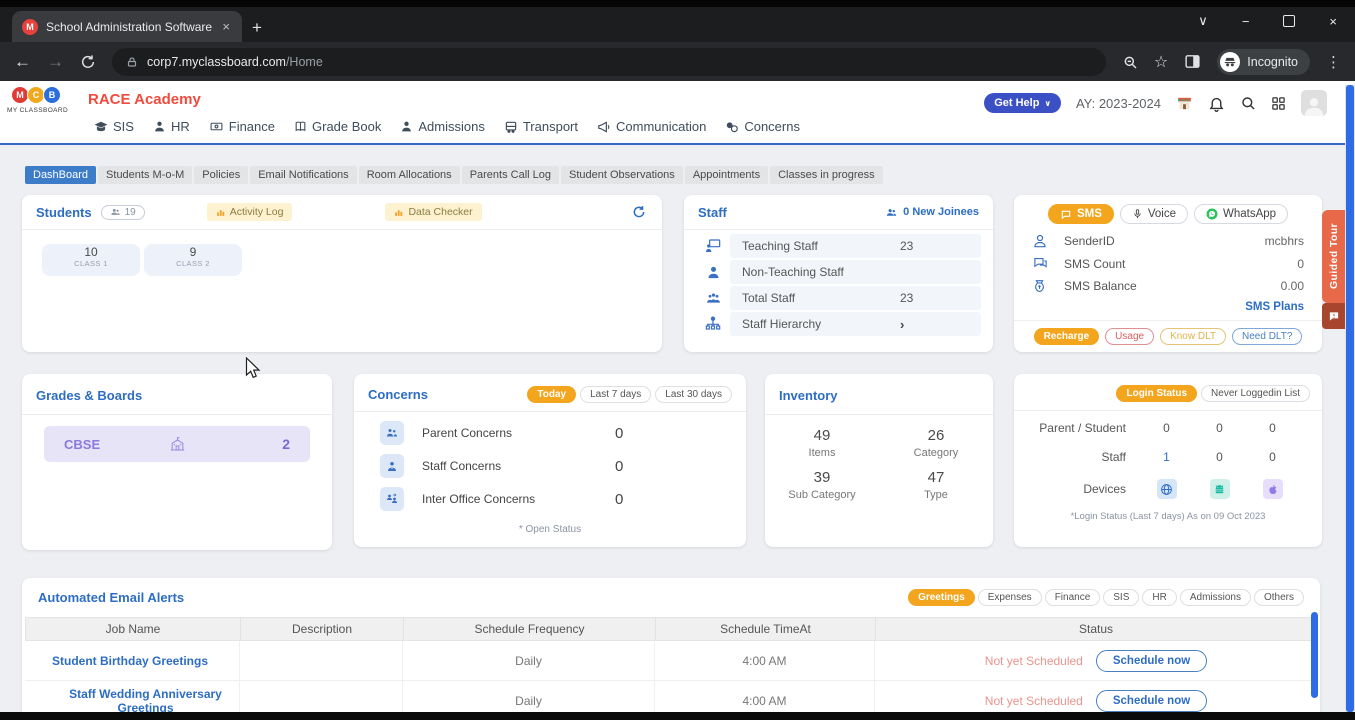 Image resolution: width=1355 pixels, height=720 pixels. What do you see at coordinates (442, 126) in the screenshot?
I see `nav-item-admissions: Admissions` at bounding box center [442, 126].